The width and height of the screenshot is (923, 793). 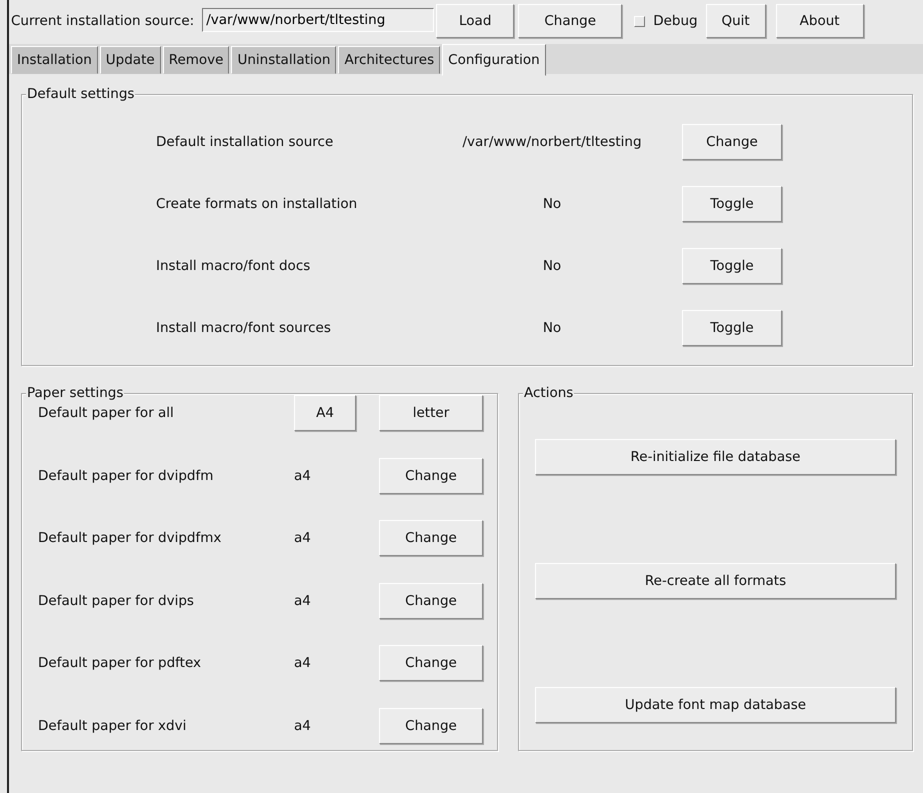 I want to click on setting-button: Change, so click(x=732, y=142).